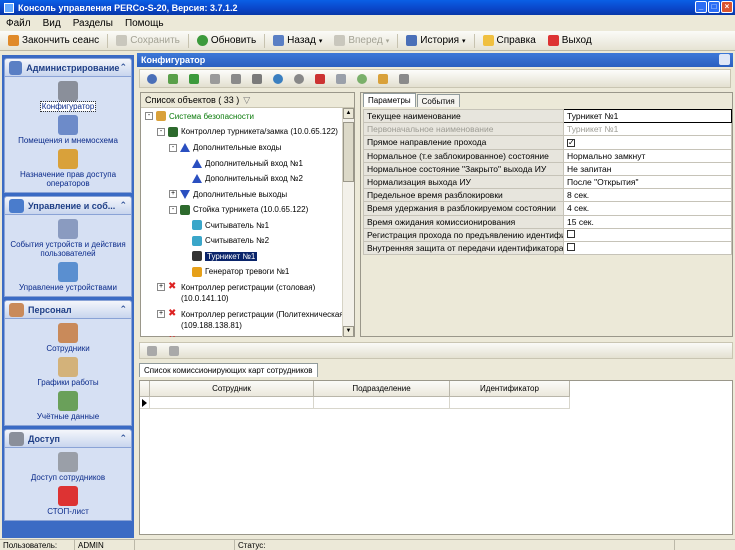 The image size is (735, 550). Describe the element at coordinates (547, 129) in the screenshot. I see `property-row: Первоначальное наименование Турникет №1` at that location.